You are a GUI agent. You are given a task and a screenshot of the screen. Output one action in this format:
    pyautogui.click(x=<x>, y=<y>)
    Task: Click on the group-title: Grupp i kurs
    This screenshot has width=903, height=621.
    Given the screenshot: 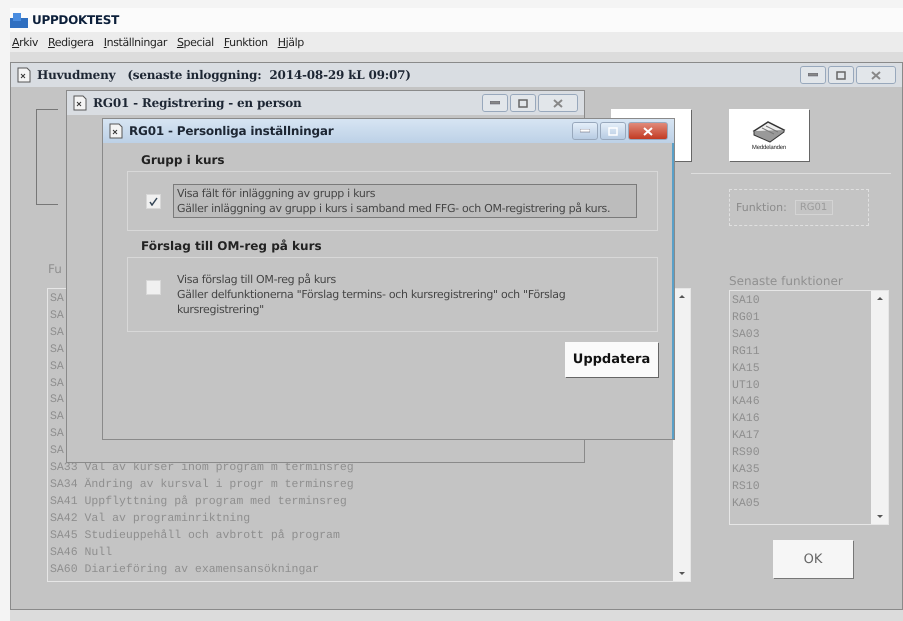 What is the action you would take?
    pyautogui.click(x=183, y=160)
    